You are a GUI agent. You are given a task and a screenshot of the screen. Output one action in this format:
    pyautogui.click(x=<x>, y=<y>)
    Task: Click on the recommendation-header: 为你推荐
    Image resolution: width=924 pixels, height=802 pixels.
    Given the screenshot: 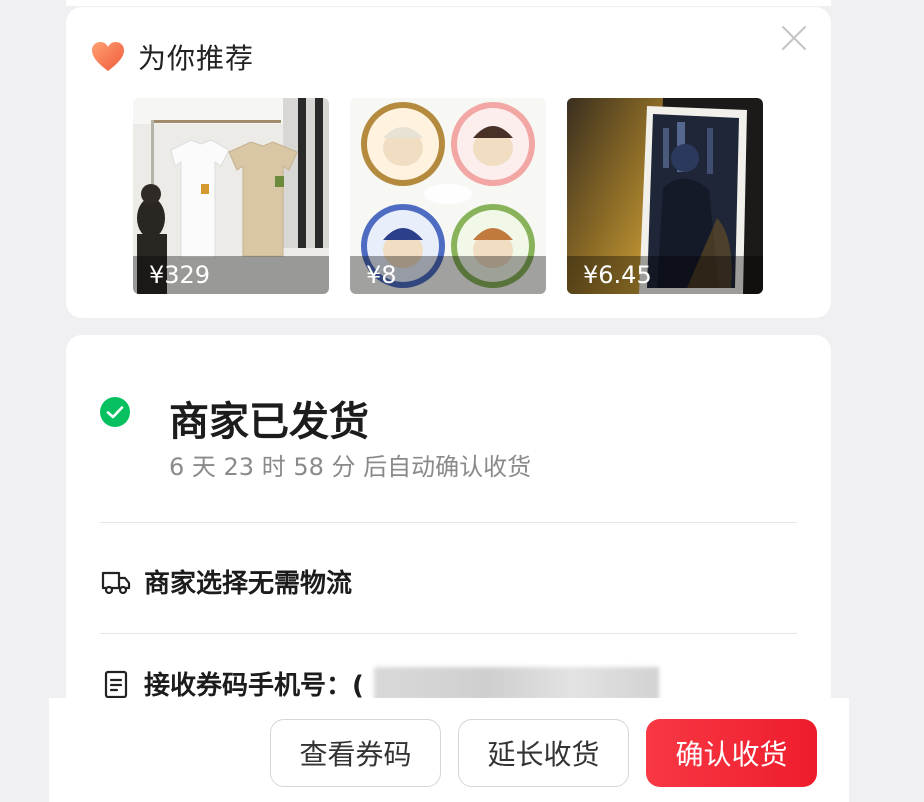 What is the action you would take?
    pyautogui.click(x=172, y=57)
    